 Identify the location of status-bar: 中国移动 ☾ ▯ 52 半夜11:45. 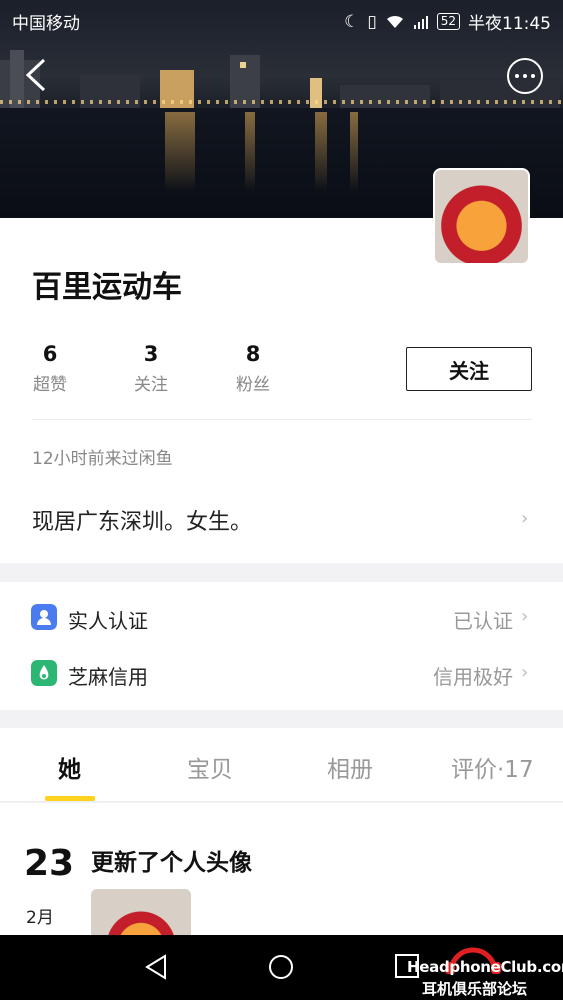
(281, 19).